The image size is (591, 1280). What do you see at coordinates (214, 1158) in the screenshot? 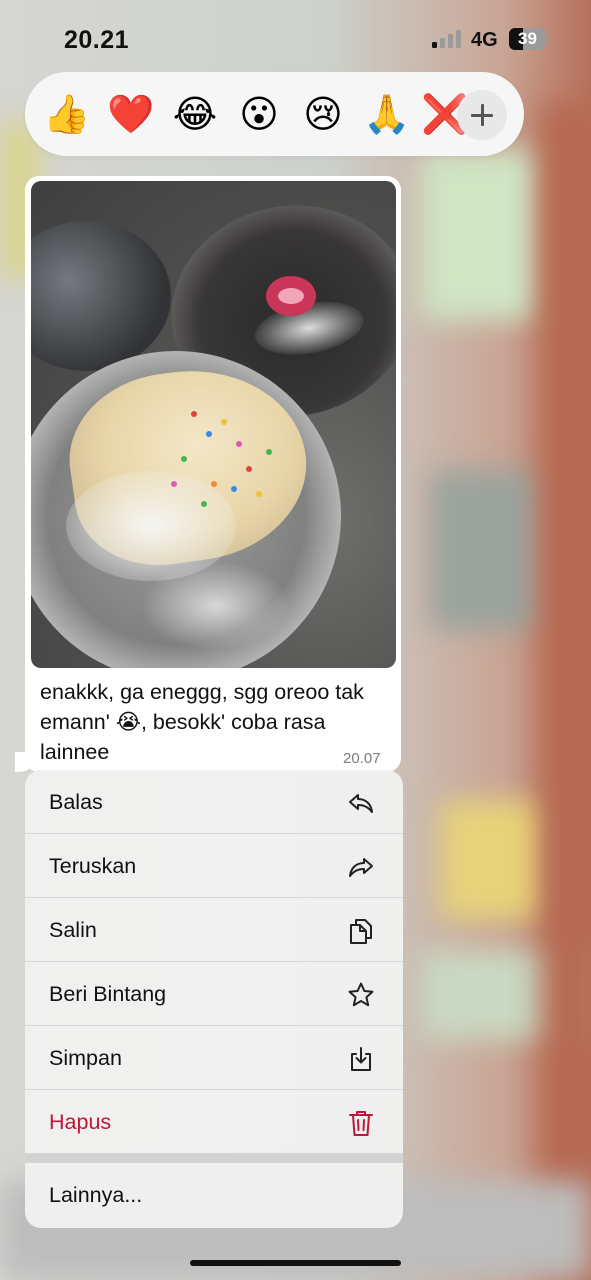
I see `menu-separator` at bounding box center [214, 1158].